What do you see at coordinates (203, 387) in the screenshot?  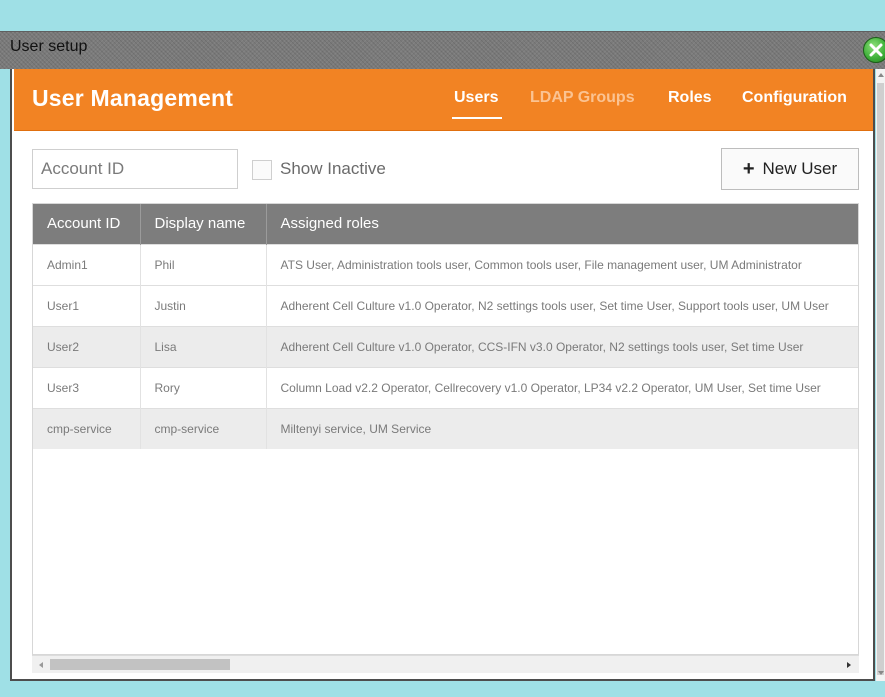 I see `cell-display-name: Rory` at bounding box center [203, 387].